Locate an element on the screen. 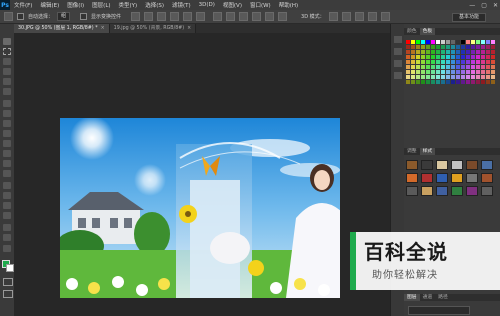  tab-adjustments: 调整 is located at coordinates (412, 151).